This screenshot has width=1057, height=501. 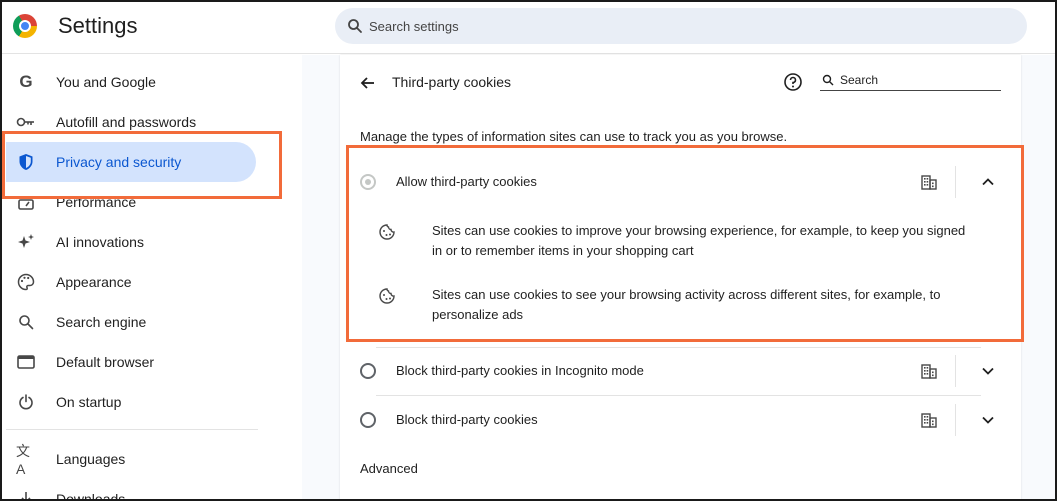 I want to click on sidebar-item-label: On startup, so click(x=89, y=402).